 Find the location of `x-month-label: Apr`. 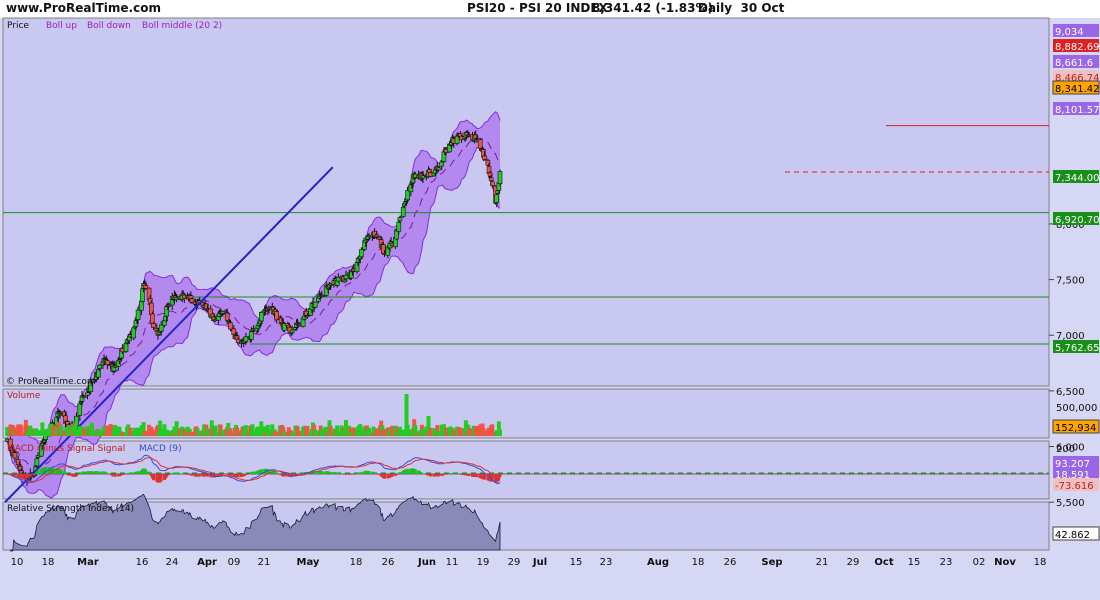

x-month-label: Apr is located at coordinates (207, 562).